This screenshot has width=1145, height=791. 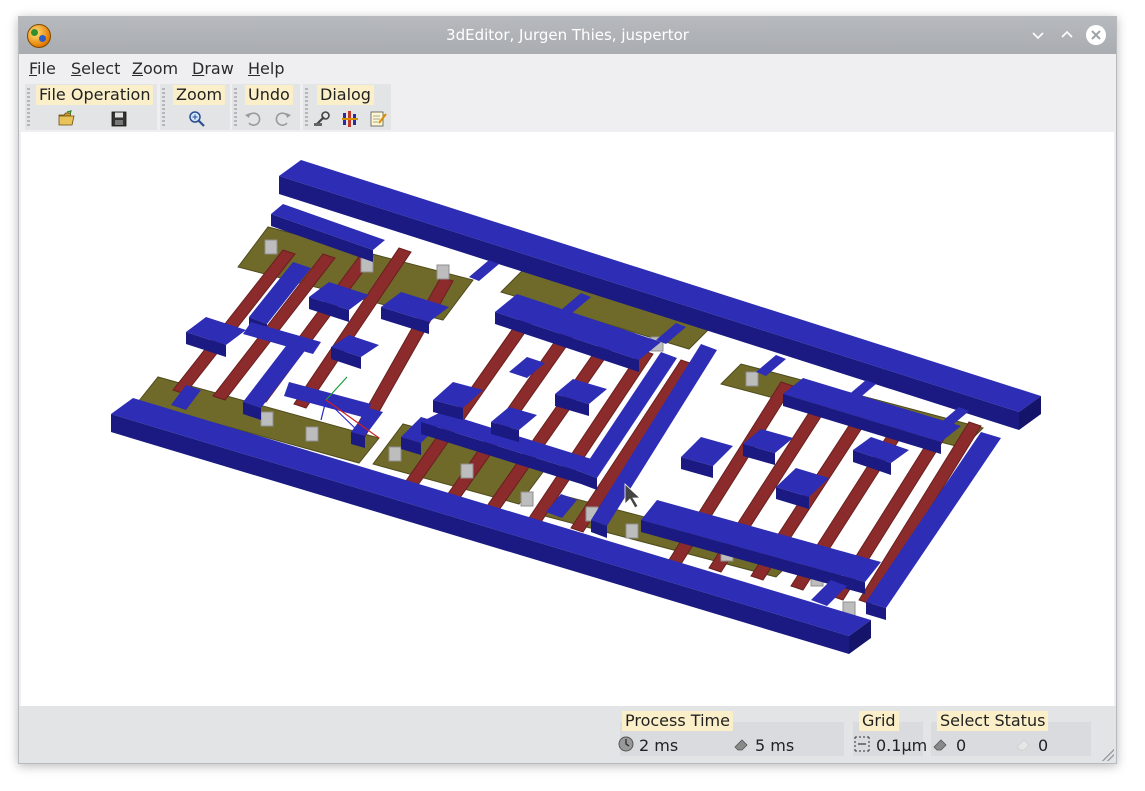 I want to click on title-bar: 3dEditor, Jurgen Thies, juspertor, so click(x=567, y=35).